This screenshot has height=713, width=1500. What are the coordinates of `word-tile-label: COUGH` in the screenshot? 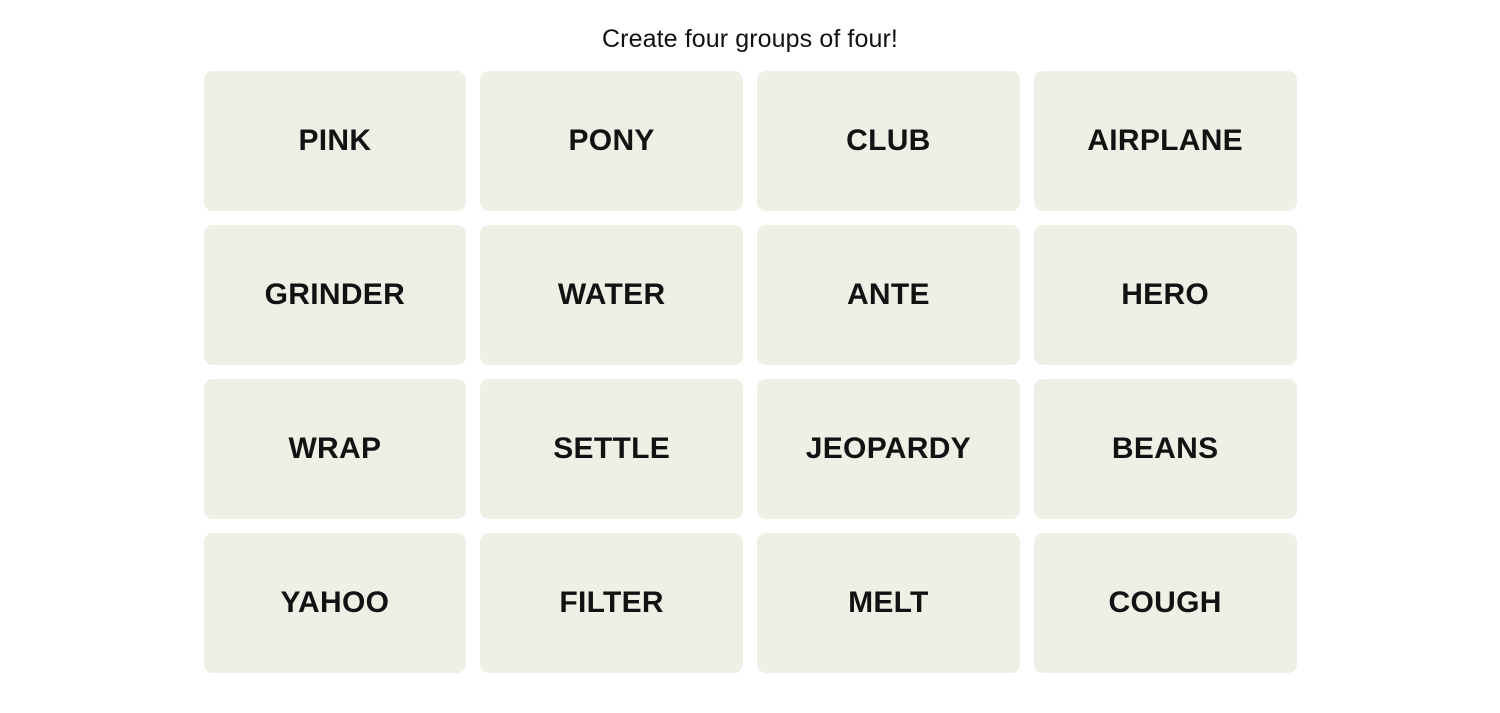 It's located at (1165, 602).